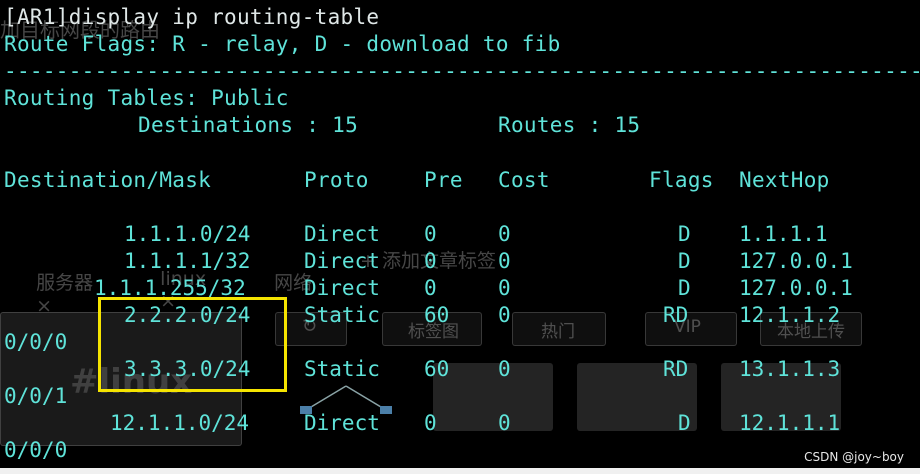  I want to click on route-interface: 0/0/1, so click(36, 396).